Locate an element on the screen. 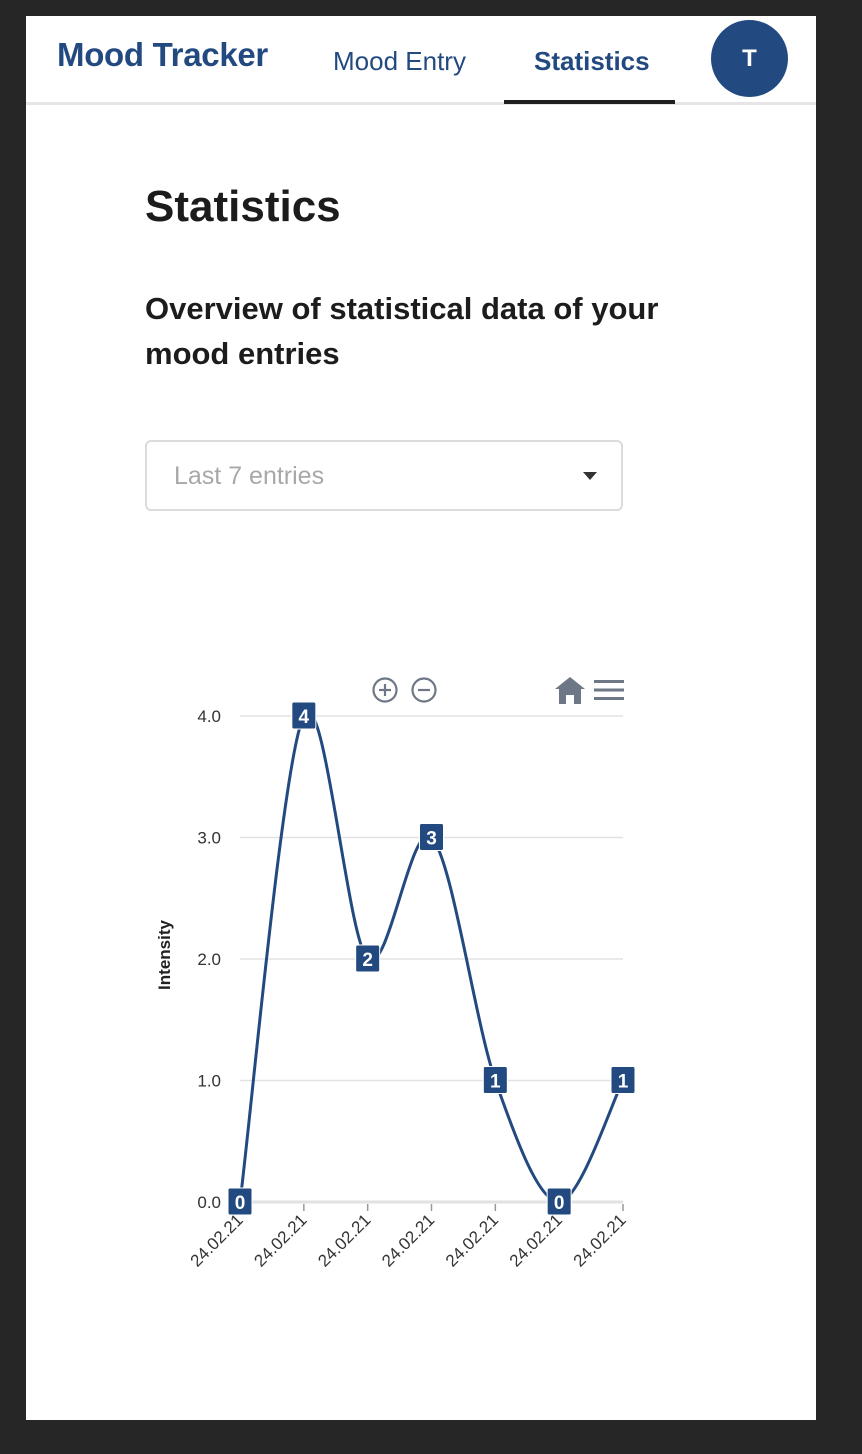  top-navbar: Mood Tracker Mood Entry Statistics T is located at coordinates (421, 60).